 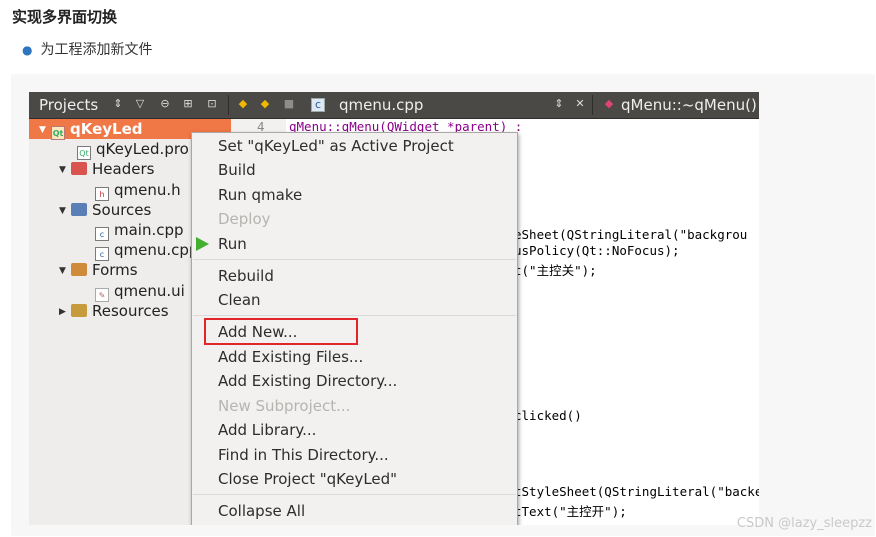 I want to click on tree-folder-resources: ▶ Resources, so click(x=114, y=311).